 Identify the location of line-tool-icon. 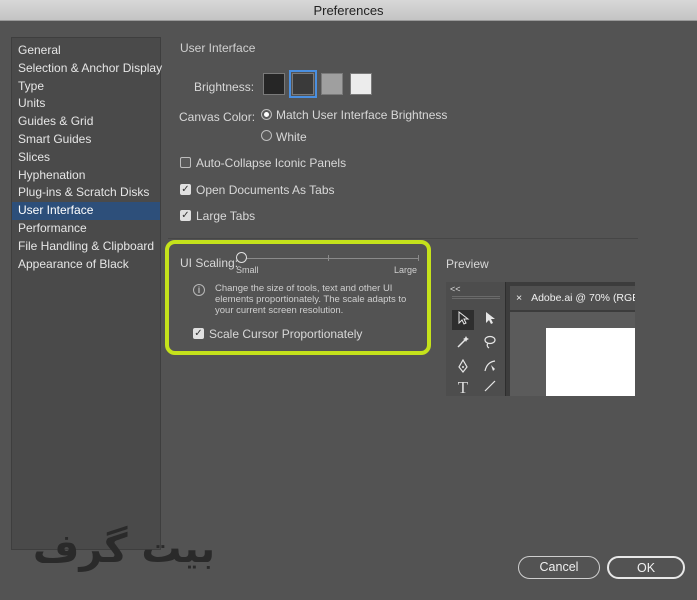
(490, 387).